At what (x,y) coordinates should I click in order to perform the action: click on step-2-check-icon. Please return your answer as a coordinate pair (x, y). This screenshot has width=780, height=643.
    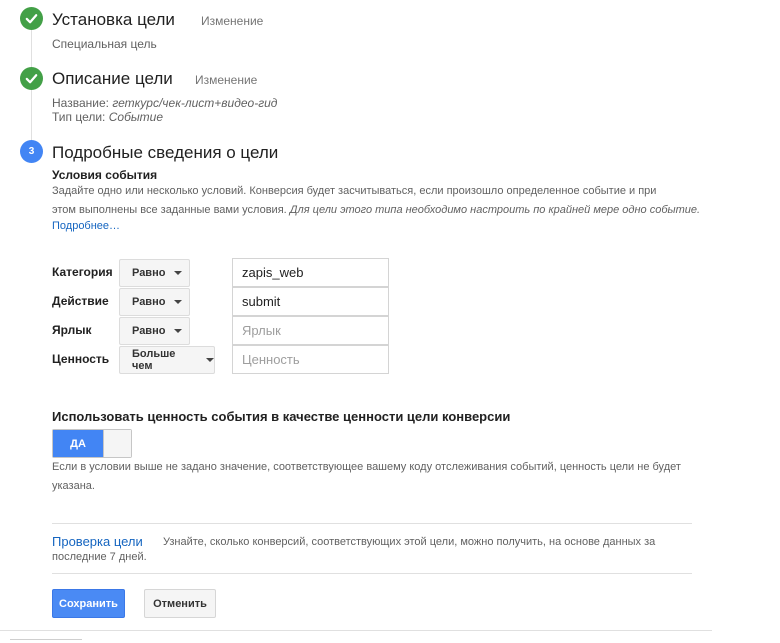
    Looking at the image, I should click on (31, 78).